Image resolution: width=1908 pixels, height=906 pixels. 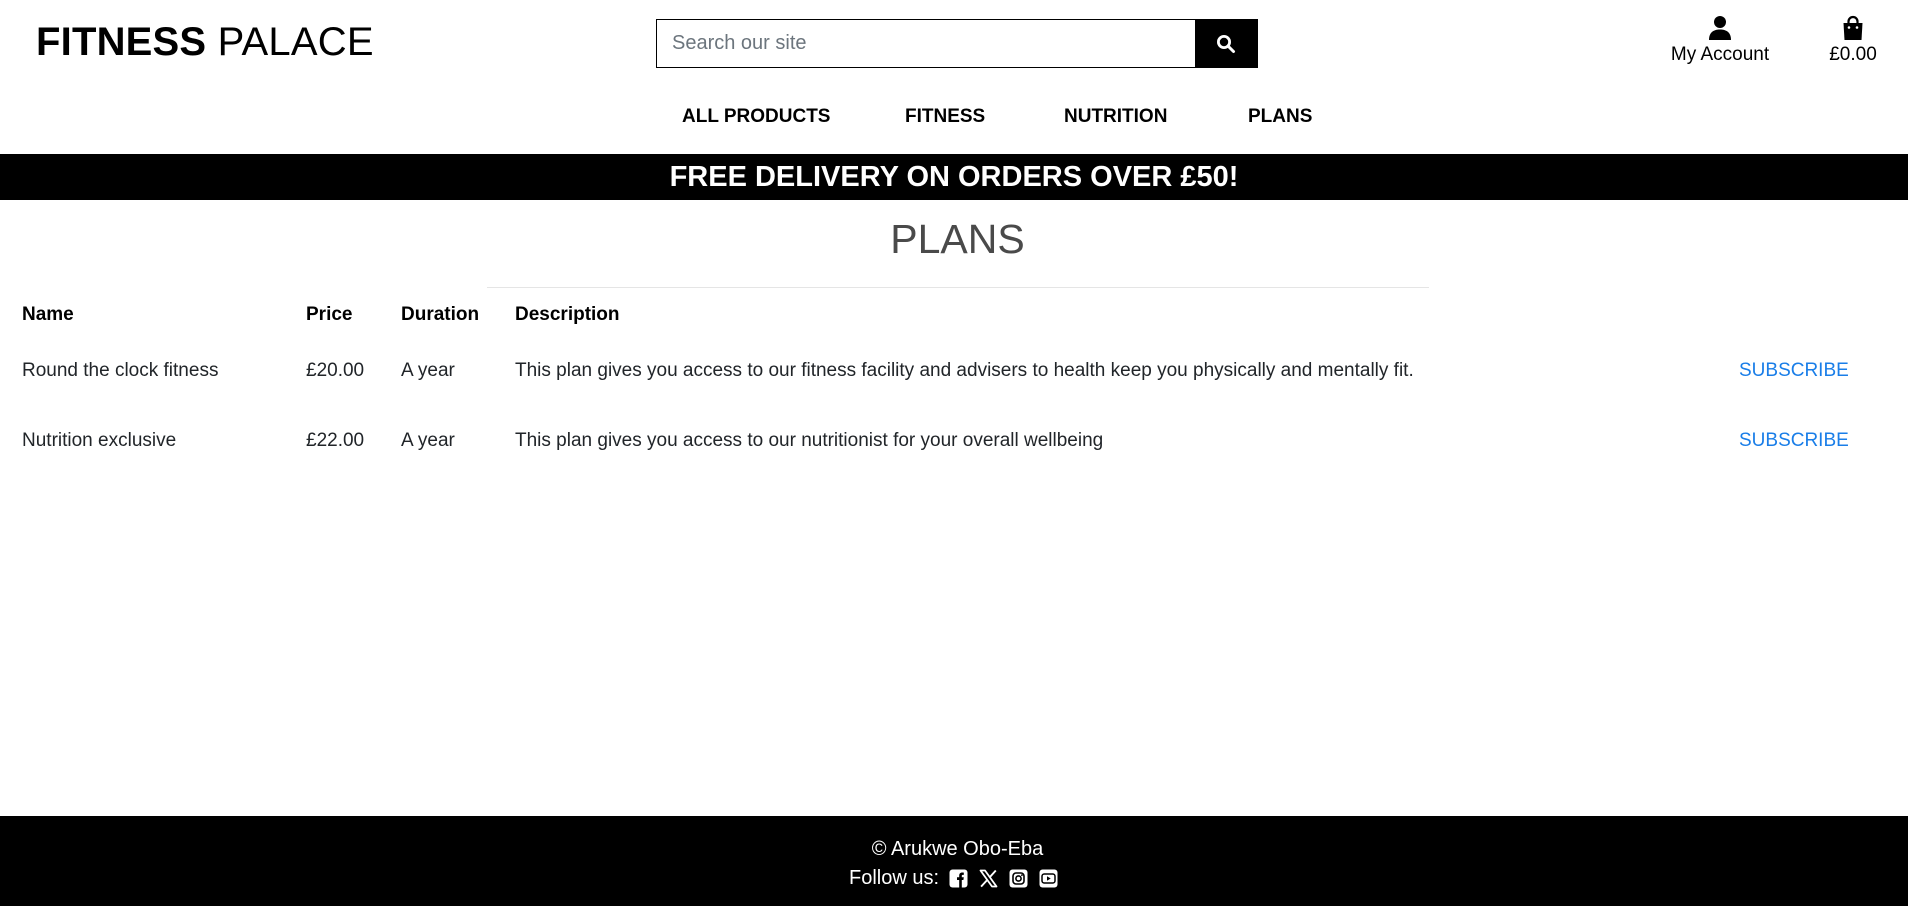 What do you see at coordinates (954, 315) in the screenshot?
I see `table-header-row: Name Price Duration Description` at bounding box center [954, 315].